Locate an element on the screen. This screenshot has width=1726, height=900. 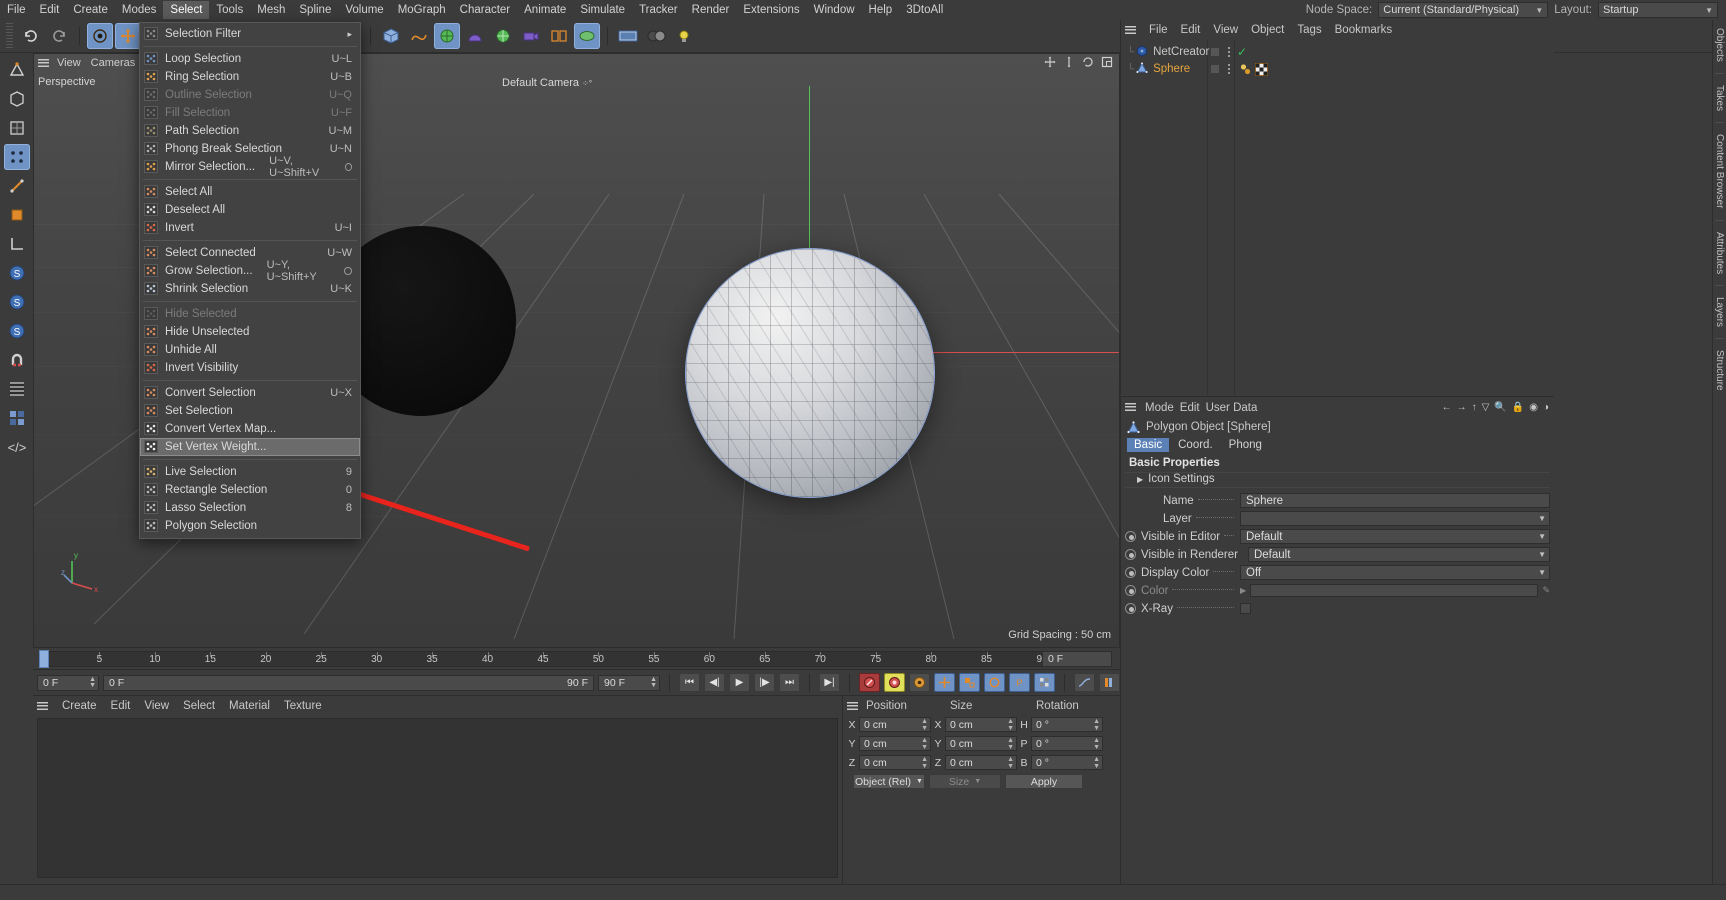
script-button: </> is located at coordinates (17, 447).